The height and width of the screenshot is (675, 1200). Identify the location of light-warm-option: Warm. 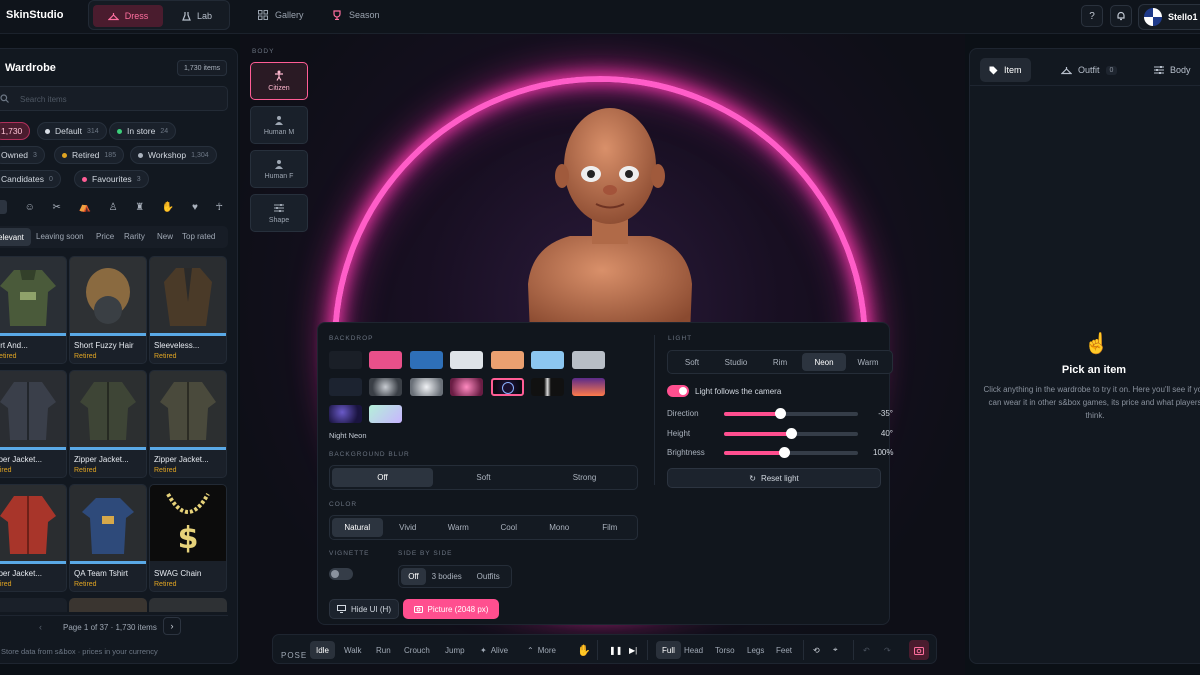
(868, 362).